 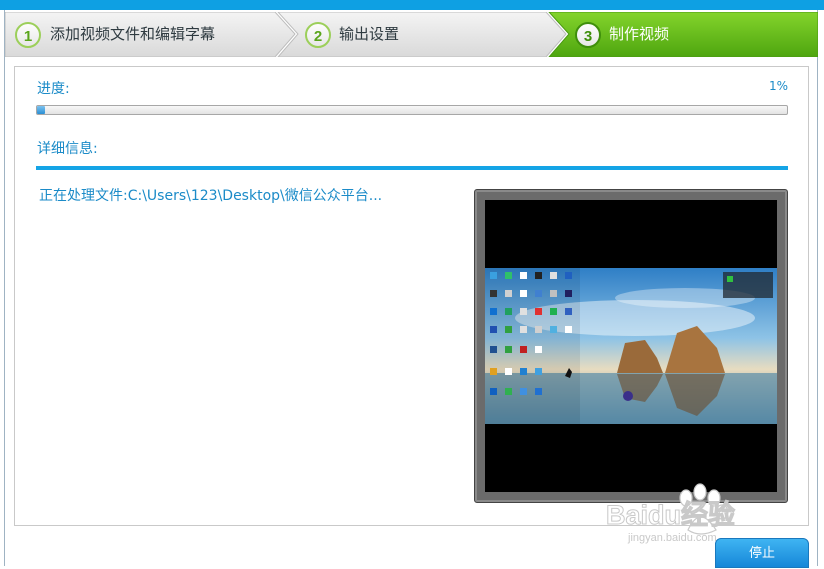 I want to click on progress-bar, so click(x=412, y=110).